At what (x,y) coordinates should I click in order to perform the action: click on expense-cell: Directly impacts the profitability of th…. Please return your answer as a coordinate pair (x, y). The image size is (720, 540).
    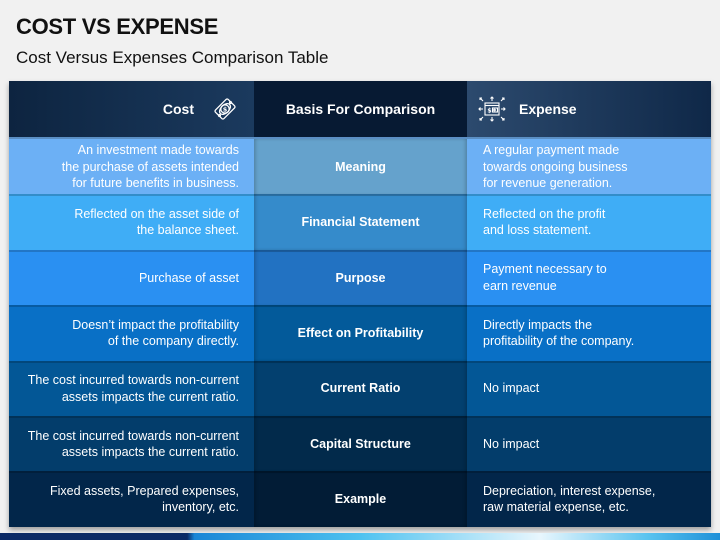
    Looking at the image, I should click on (589, 333).